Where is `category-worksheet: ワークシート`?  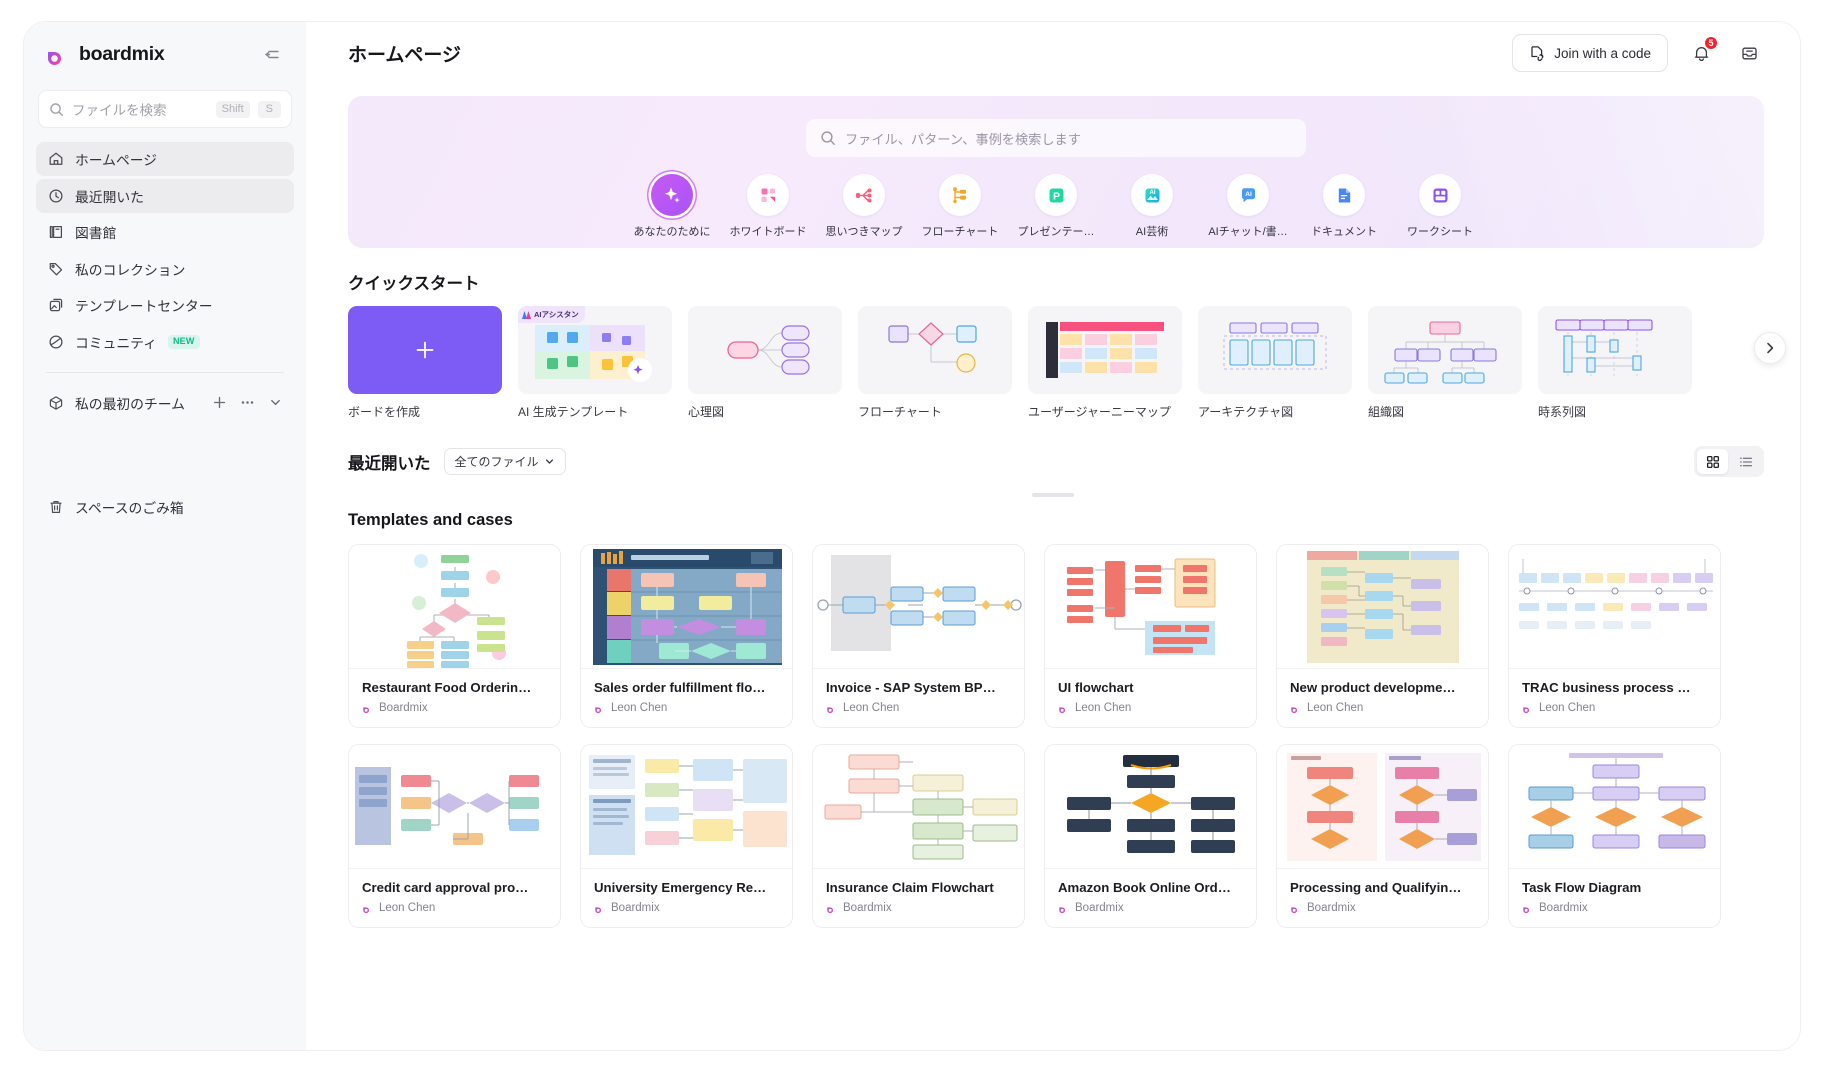 category-worksheet: ワークシート is located at coordinates (1440, 206).